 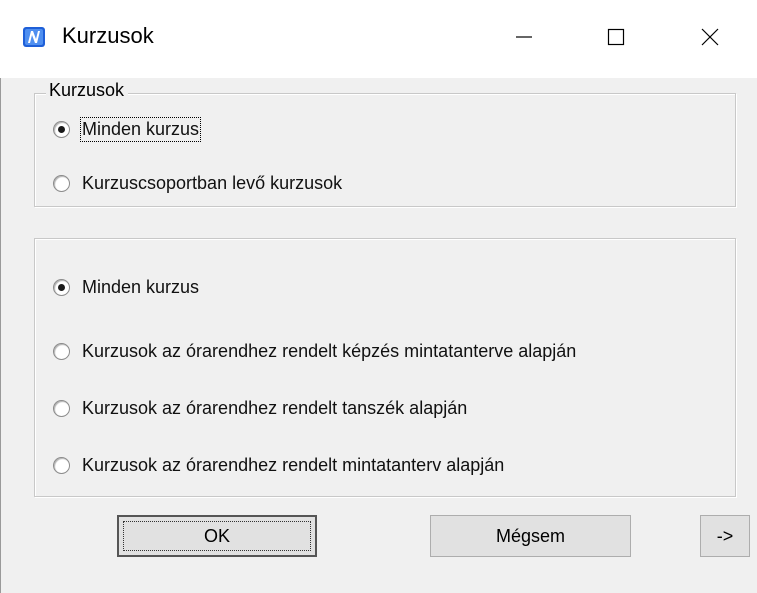 I want to click on radio-all-courses: Minden kurzus, so click(x=126, y=287).